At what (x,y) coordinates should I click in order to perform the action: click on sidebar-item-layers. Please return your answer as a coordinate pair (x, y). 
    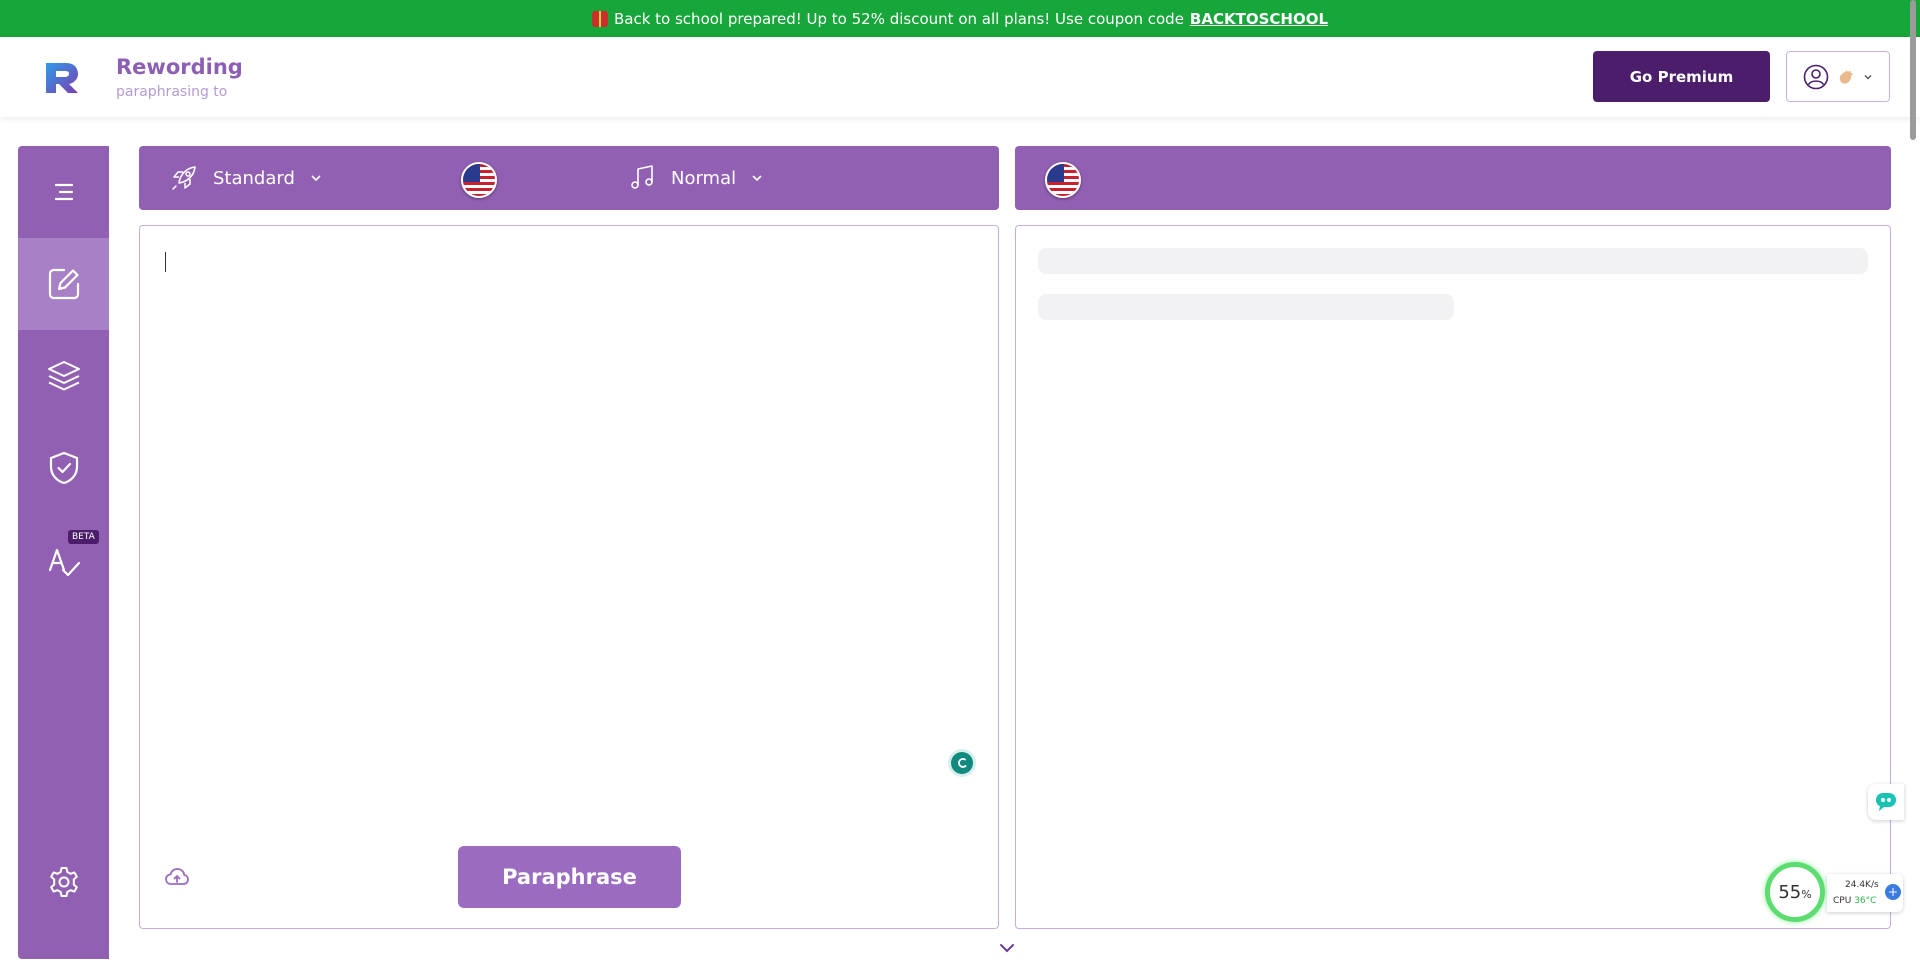
    Looking at the image, I should click on (63, 376).